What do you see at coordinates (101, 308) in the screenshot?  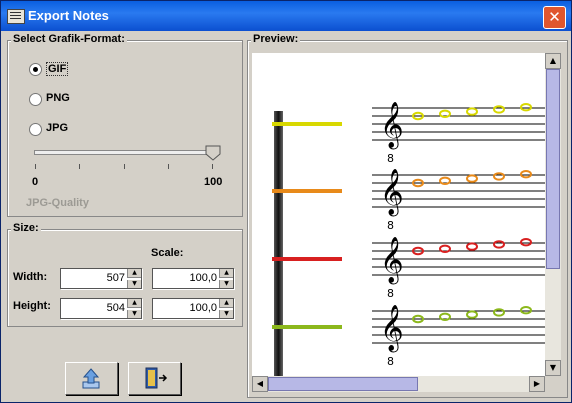 I see `height-spinner: 504 ▲ ▼` at bounding box center [101, 308].